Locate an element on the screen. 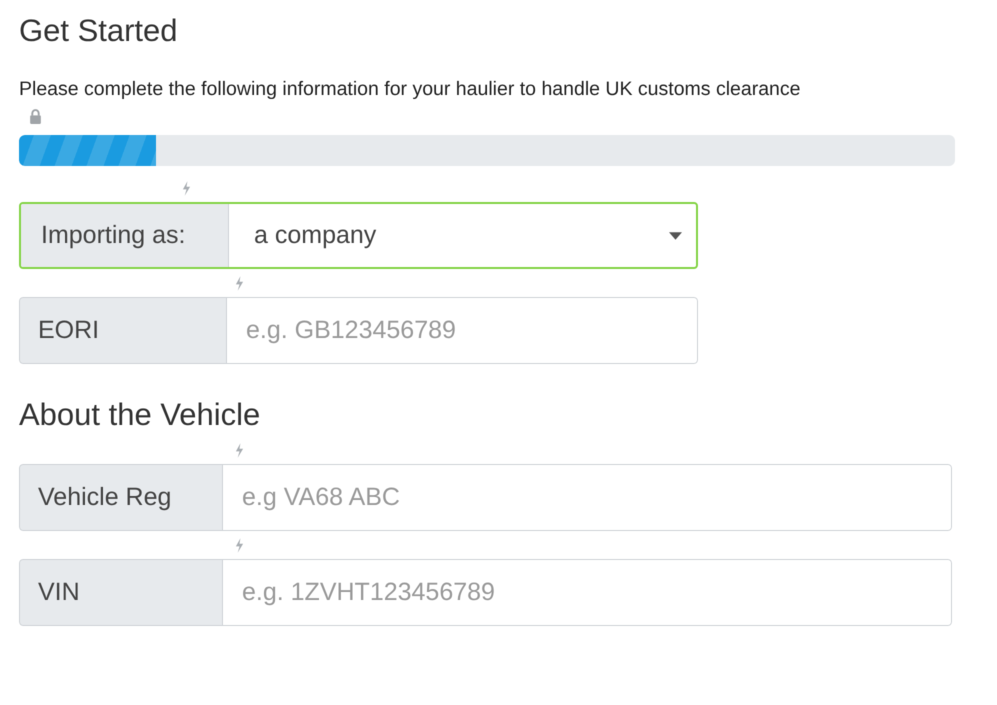 This screenshot has height=705, width=997. section-heading: About the Vehicle is located at coordinates (140, 415).